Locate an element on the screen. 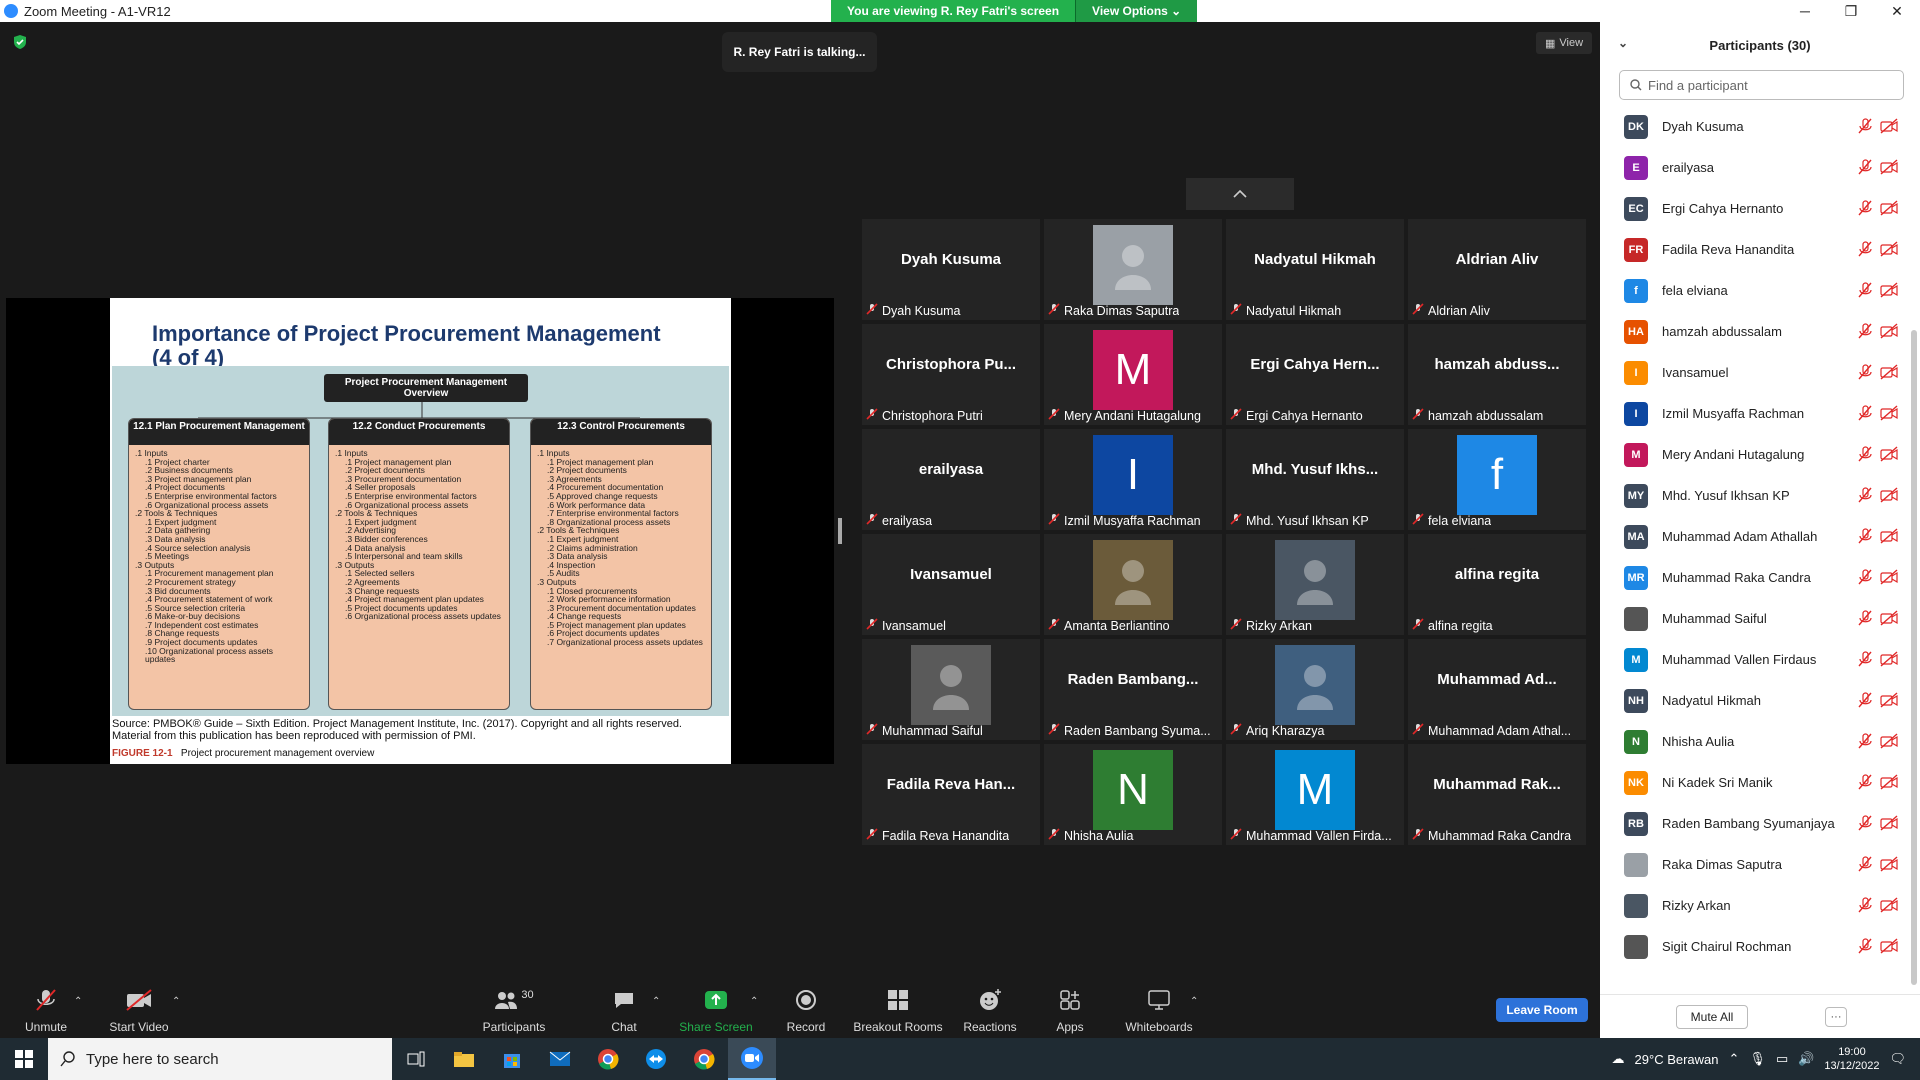 The image size is (1920, 1080). minimize-button: ─ is located at coordinates (1805, 11).